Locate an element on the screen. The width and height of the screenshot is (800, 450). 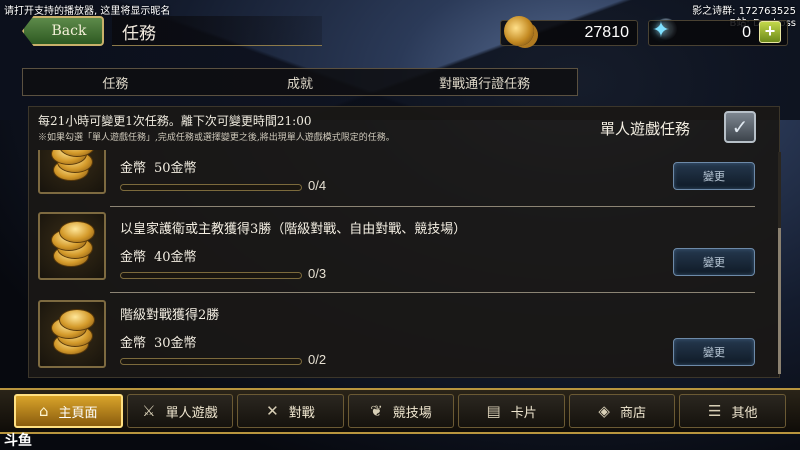
bottom-nav: ⌂ 主頁面 ⚔ 單人遊戲 ✕ 對戰 ❦ 競技場 ▤ 卡片 ◈ 商店 ☰ 其他 is located at coordinates (400, 411).